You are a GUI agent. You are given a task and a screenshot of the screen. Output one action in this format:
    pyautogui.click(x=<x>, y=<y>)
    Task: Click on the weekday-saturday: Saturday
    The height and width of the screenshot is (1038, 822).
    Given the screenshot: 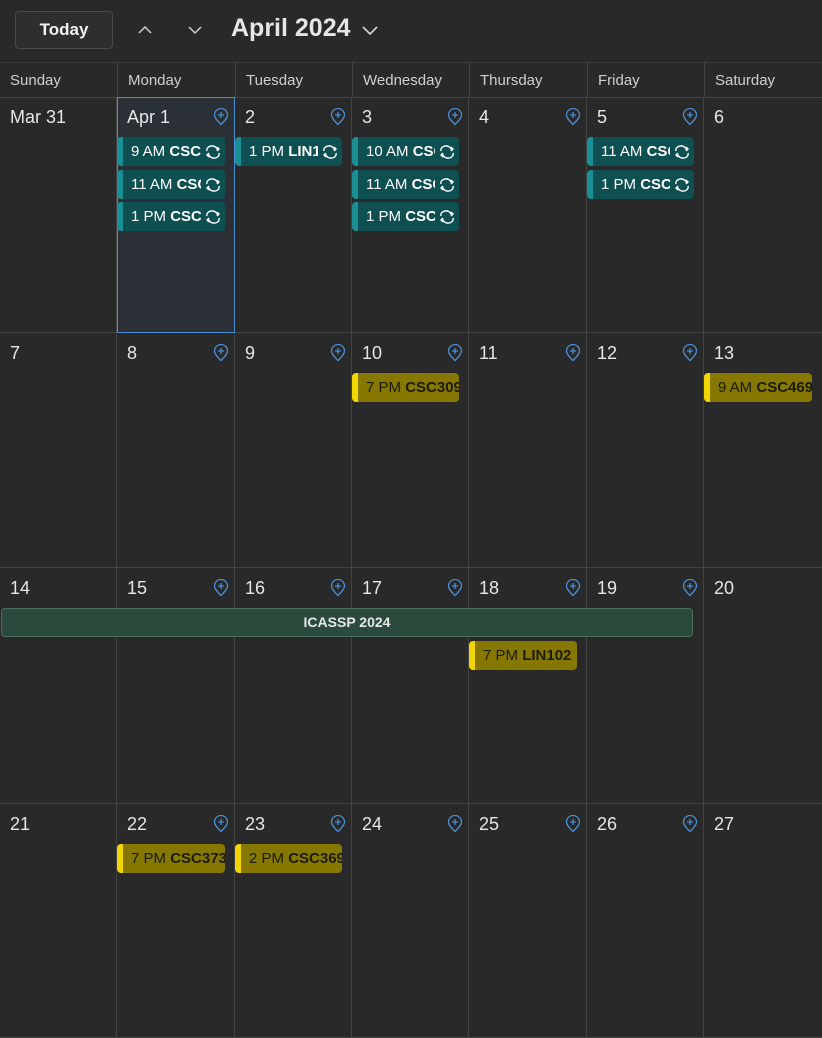 What is the action you would take?
    pyautogui.click(x=763, y=79)
    